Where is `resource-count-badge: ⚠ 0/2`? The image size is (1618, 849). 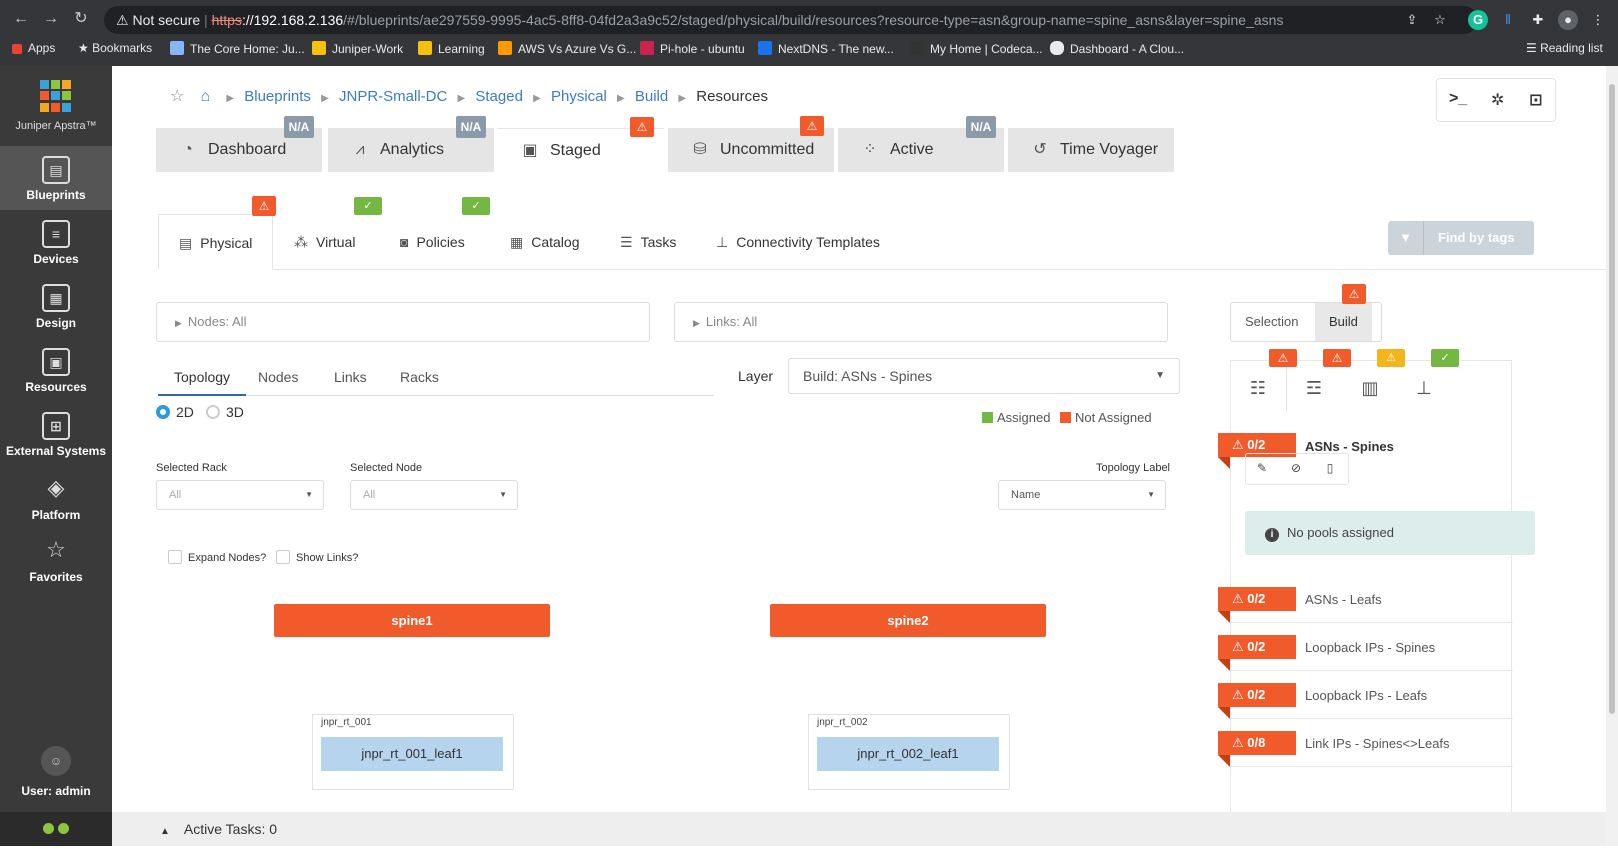
resource-count-badge: ⚠ 0/2 is located at coordinates (1257, 701).